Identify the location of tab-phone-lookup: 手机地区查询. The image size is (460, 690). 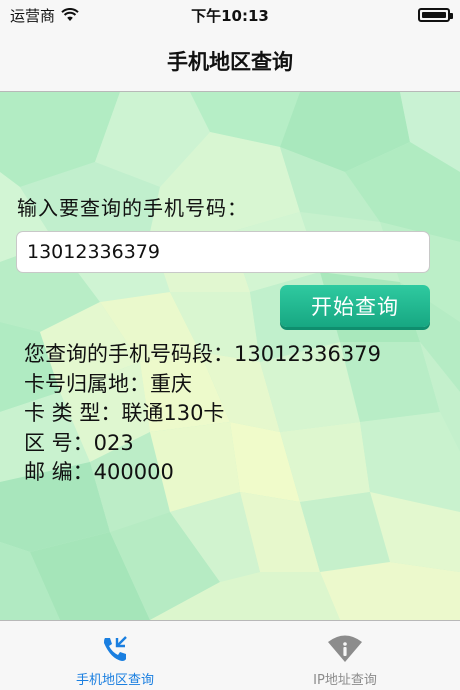
(115, 655).